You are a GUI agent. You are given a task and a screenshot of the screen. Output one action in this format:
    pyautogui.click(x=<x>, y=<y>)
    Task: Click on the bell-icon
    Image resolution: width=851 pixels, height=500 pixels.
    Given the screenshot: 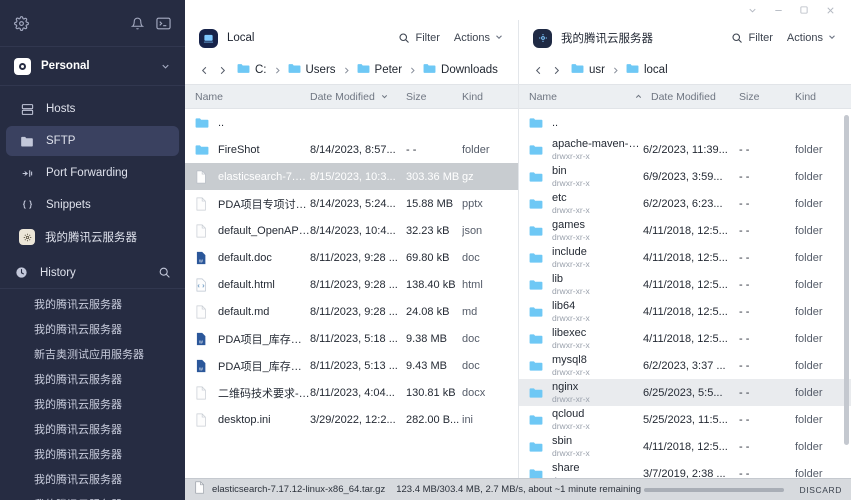 What is the action you would take?
    pyautogui.click(x=137, y=23)
    